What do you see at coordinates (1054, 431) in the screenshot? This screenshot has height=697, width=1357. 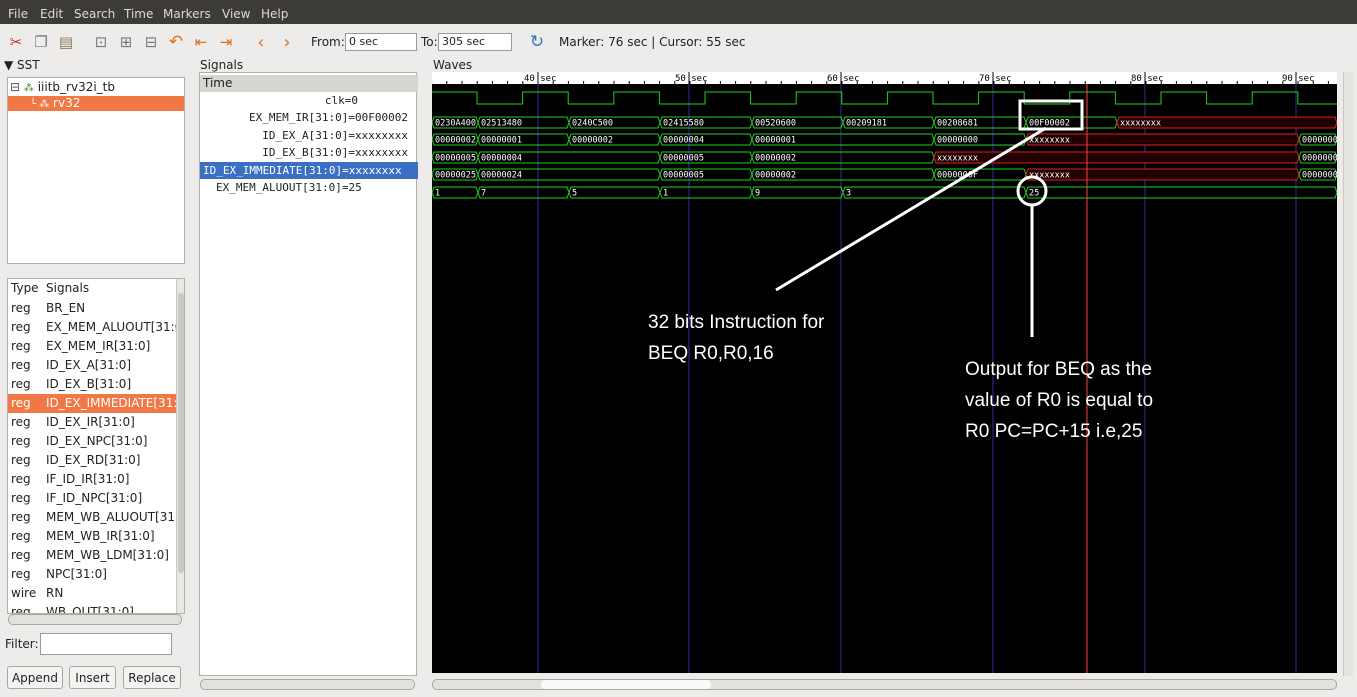 I see `annotation-output-line3: R0 PC=PC+15 i.e,25` at bounding box center [1054, 431].